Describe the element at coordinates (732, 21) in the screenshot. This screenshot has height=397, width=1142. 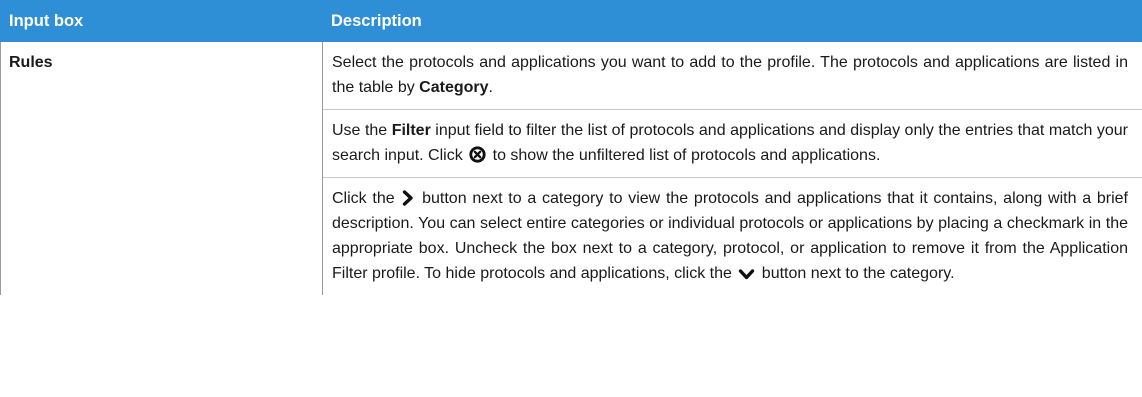
I see `header-description: Description` at that location.